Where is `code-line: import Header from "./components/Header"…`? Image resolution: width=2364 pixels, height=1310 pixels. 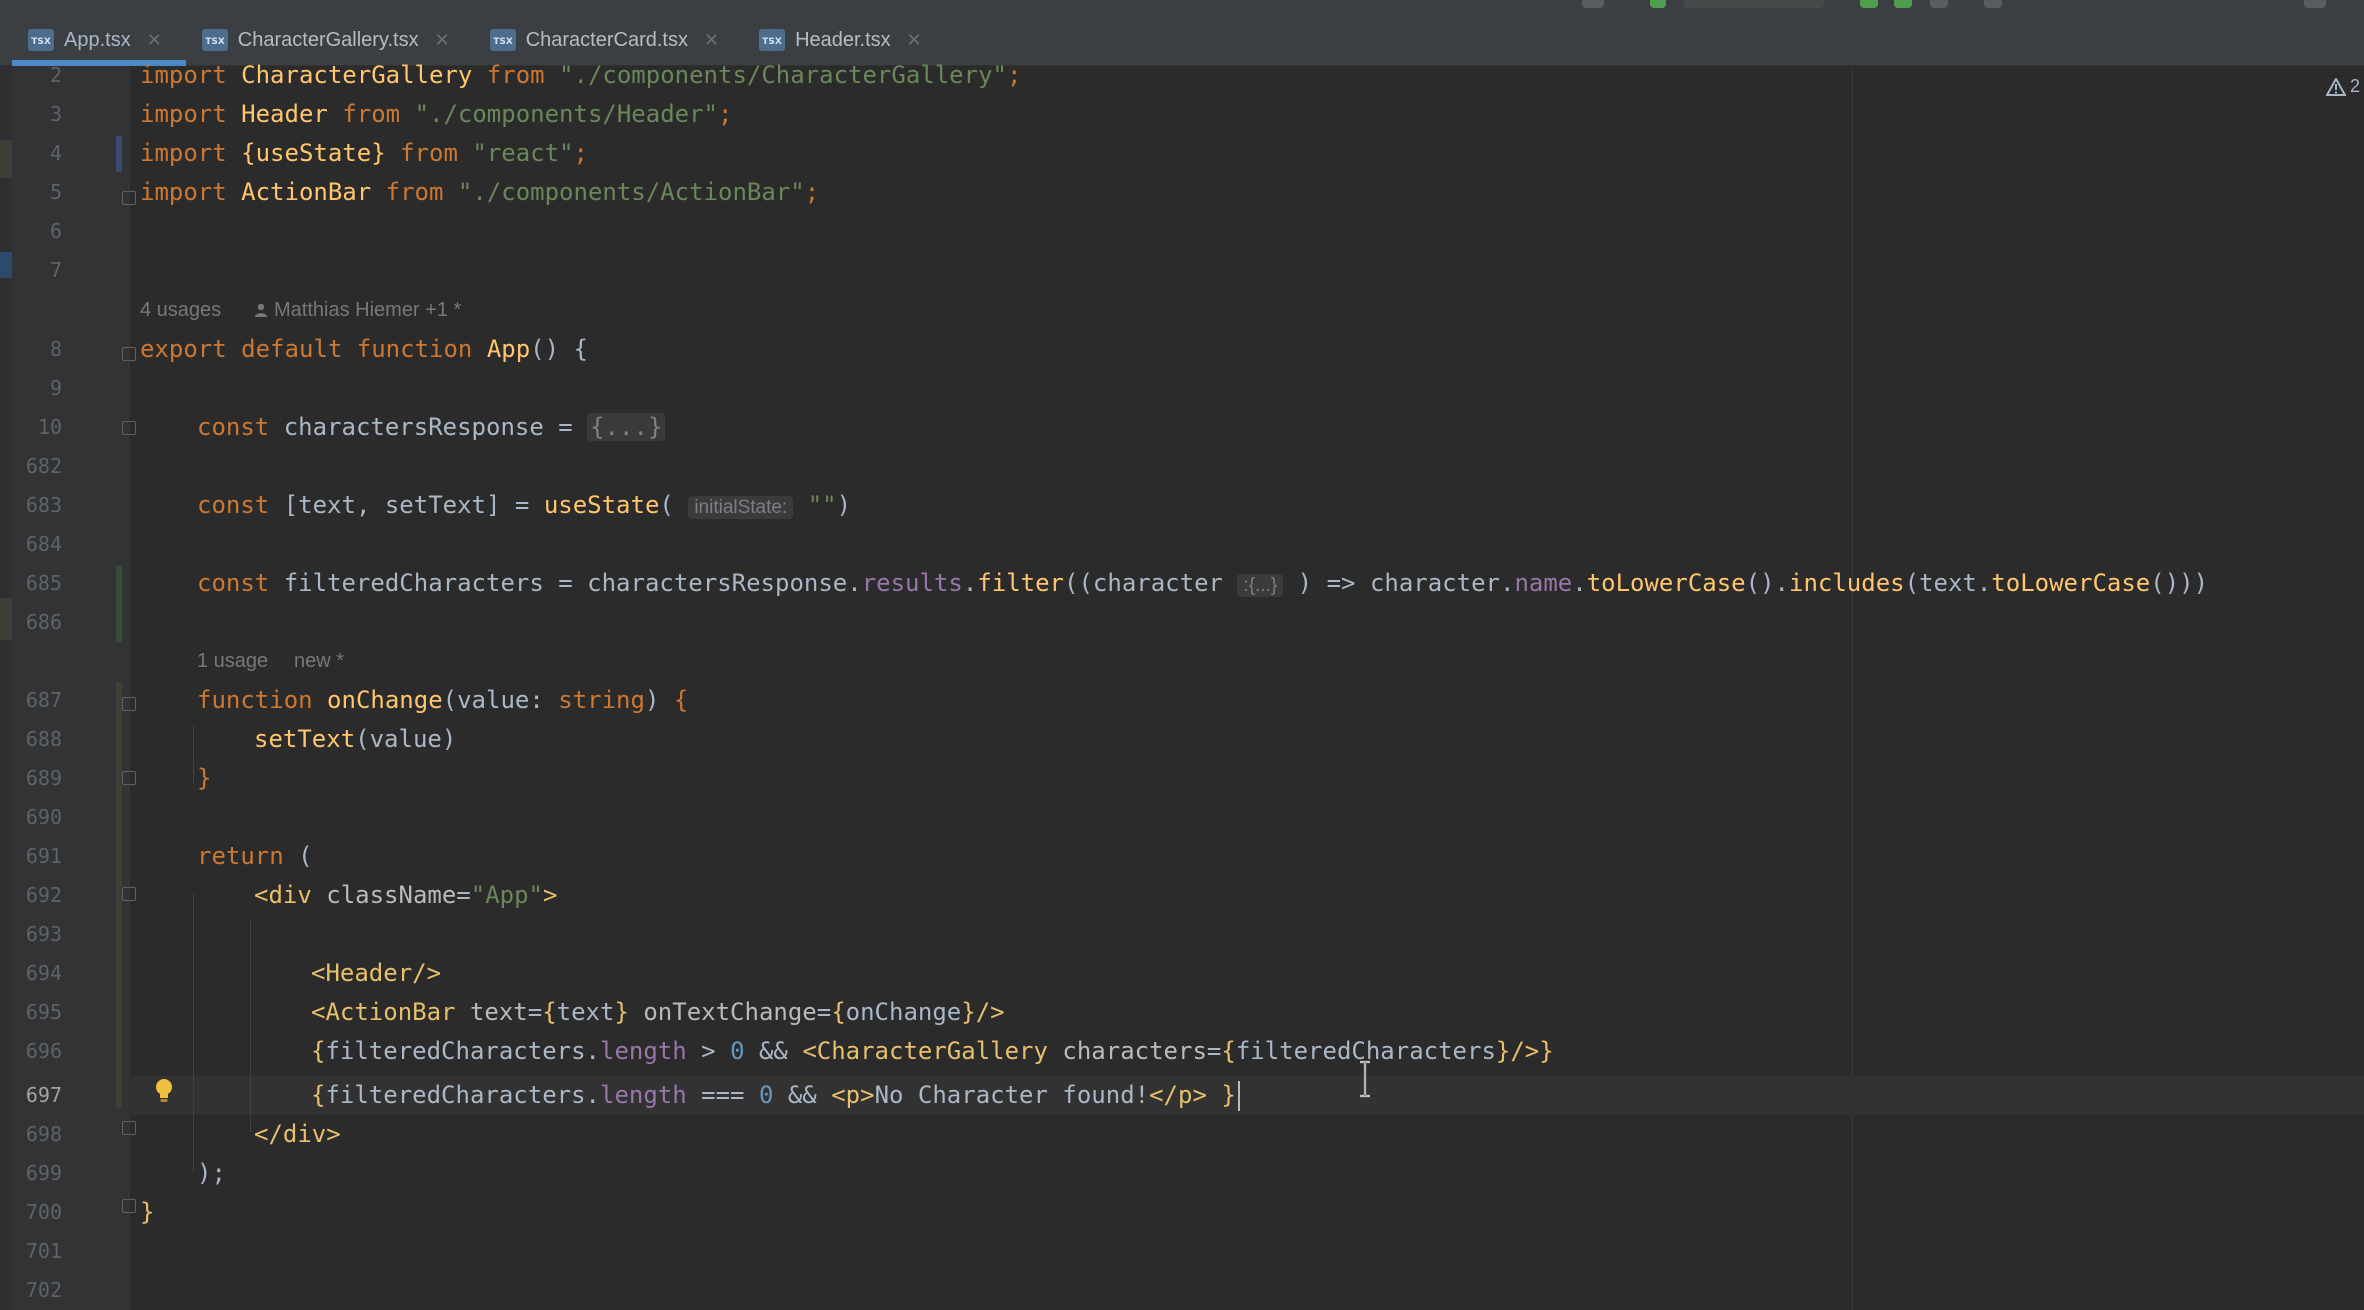 code-line: import Header from "./components/Header"… is located at coordinates (436, 114).